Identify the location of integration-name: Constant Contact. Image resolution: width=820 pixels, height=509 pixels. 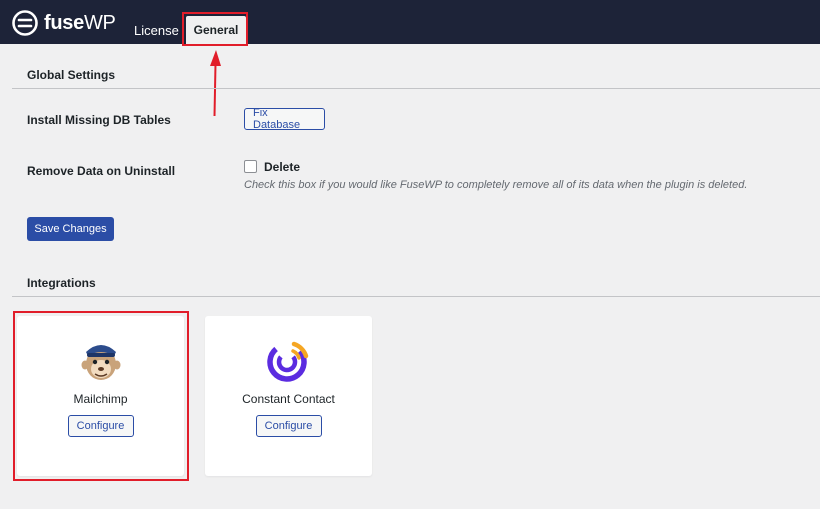
(288, 399).